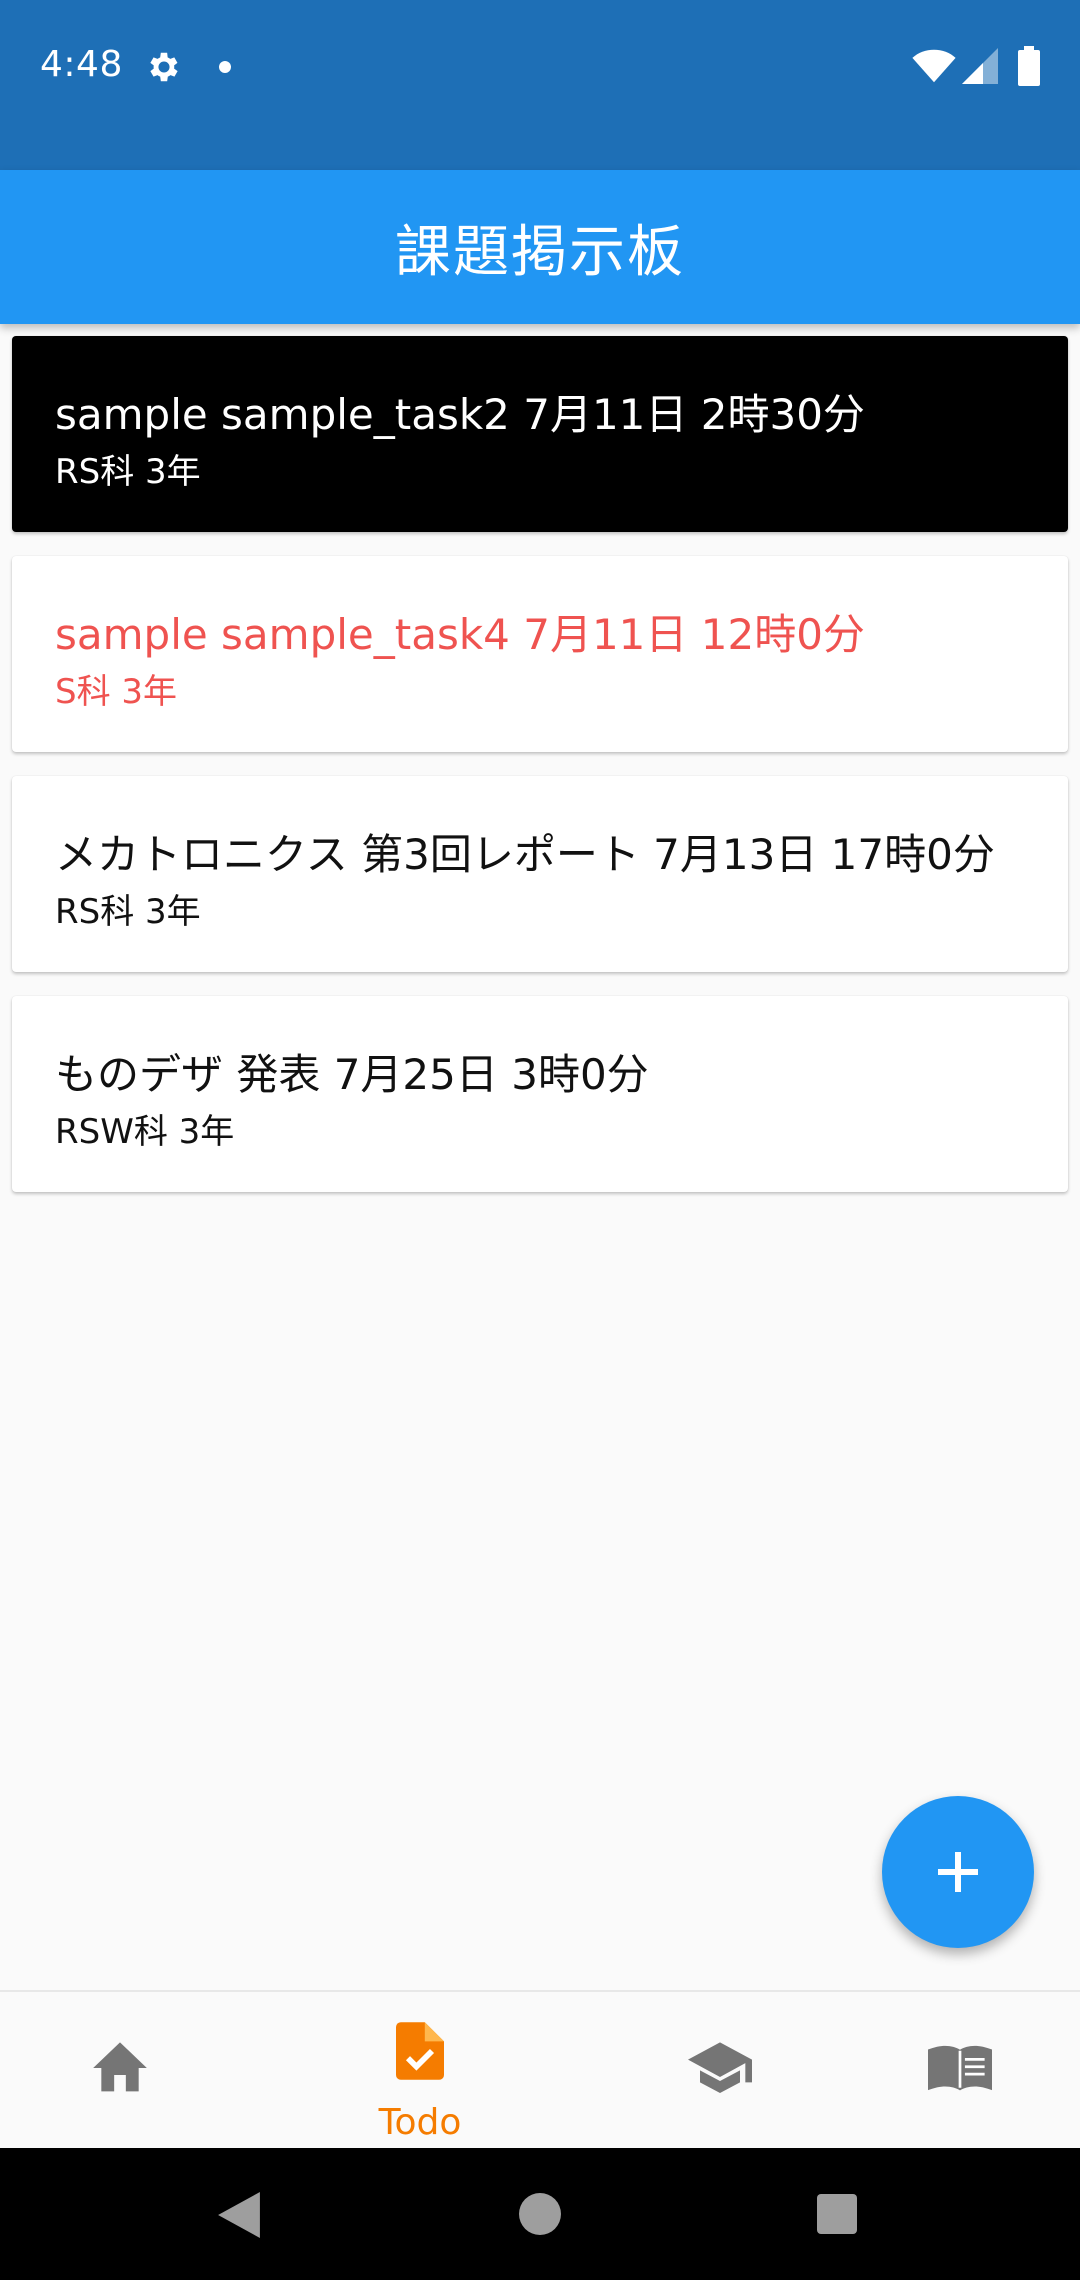 The width and height of the screenshot is (1080, 2280). What do you see at coordinates (980, 66) in the screenshot?
I see `signal-icon` at bounding box center [980, 66].